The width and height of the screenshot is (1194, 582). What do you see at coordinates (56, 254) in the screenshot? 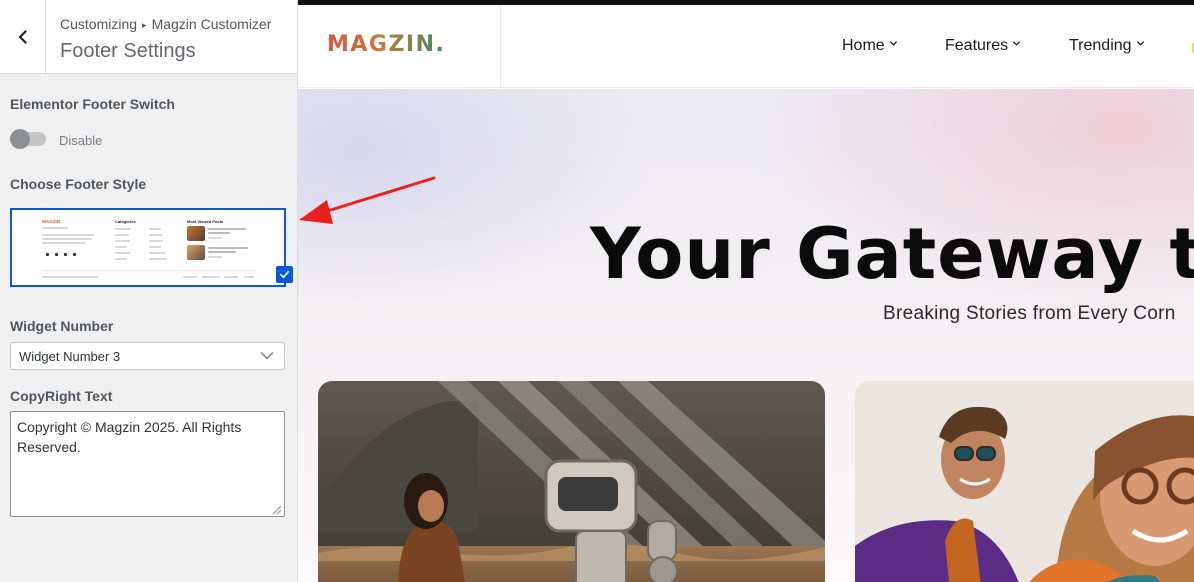
I see `thumb-x-icon` at bounding box center [56, 254].